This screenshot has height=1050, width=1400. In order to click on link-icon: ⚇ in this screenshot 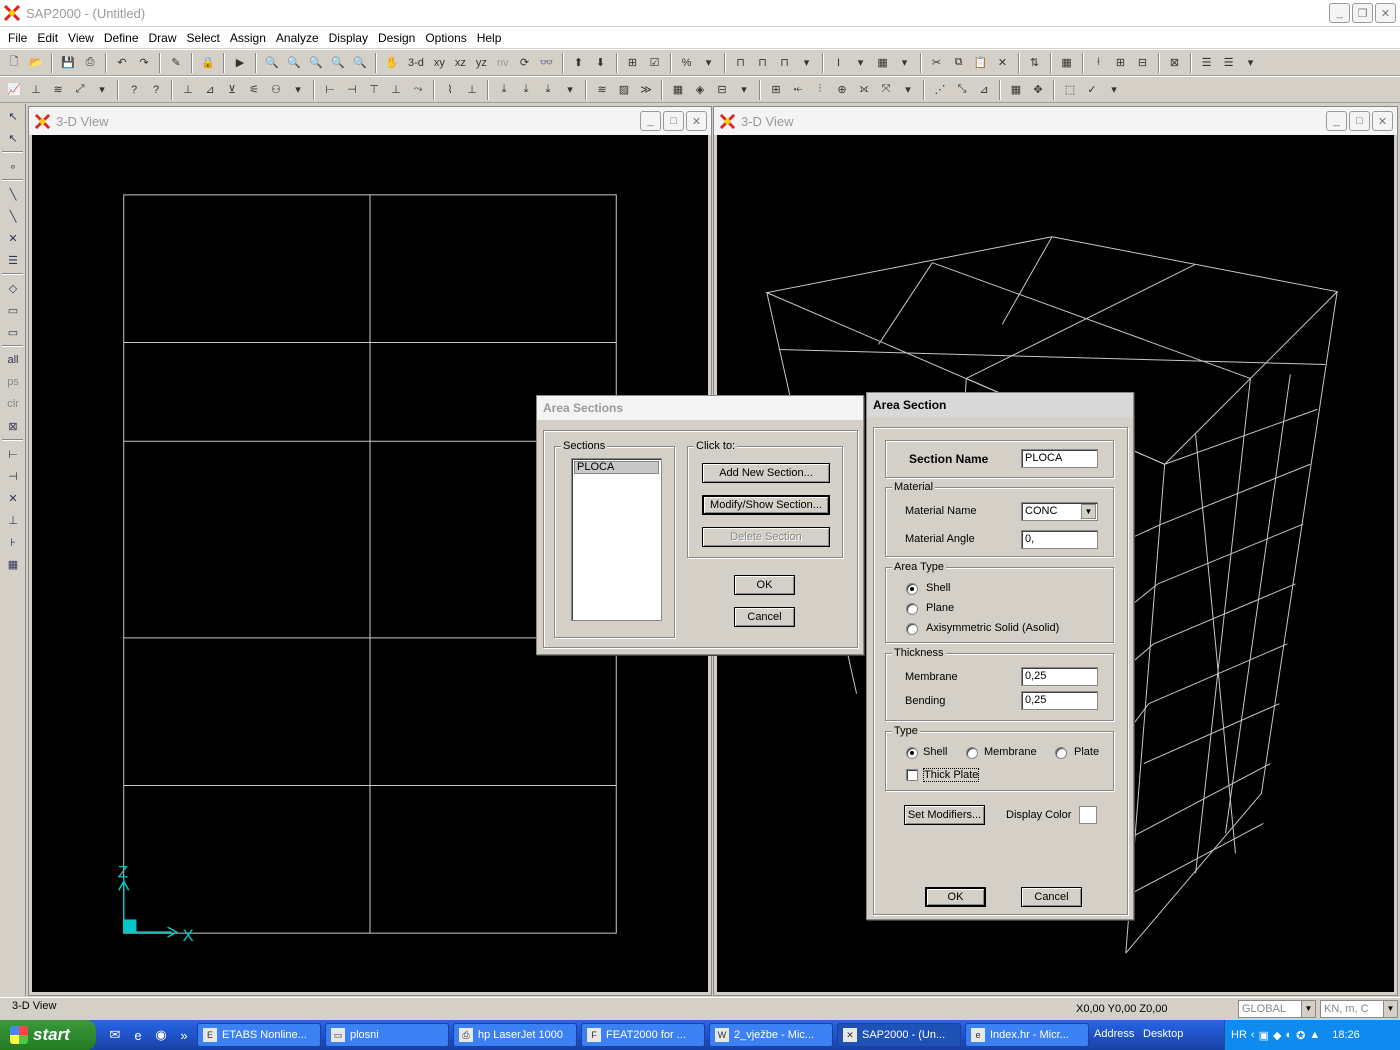, I will do `click(276, 90)`.